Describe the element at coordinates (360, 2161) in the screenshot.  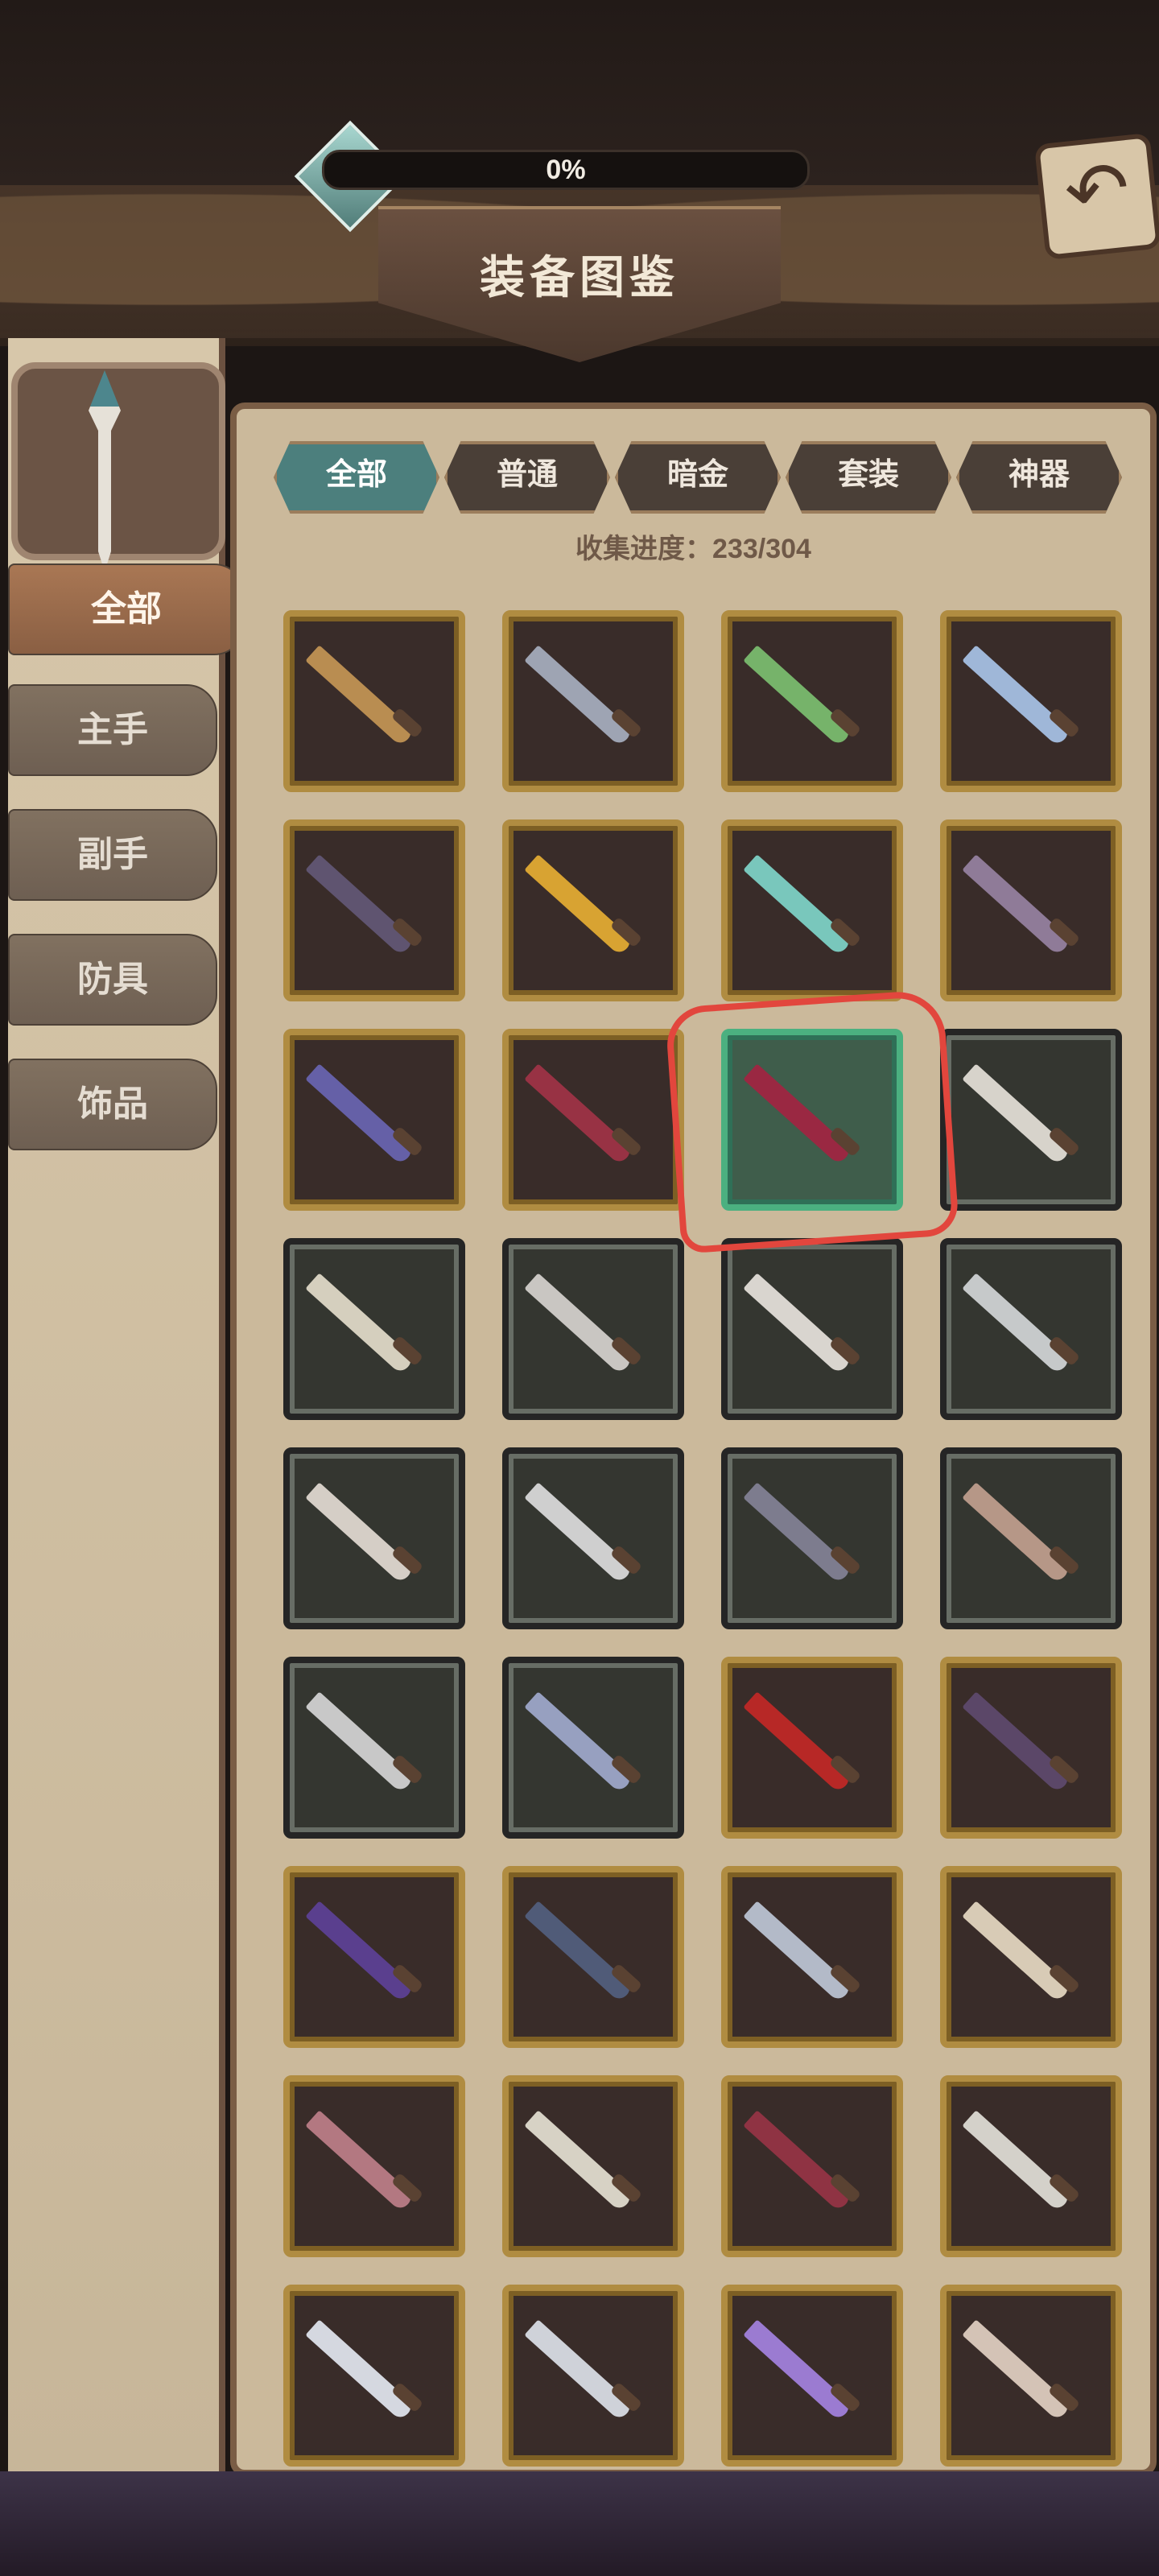
I see `rune-blade-icon` at that location.